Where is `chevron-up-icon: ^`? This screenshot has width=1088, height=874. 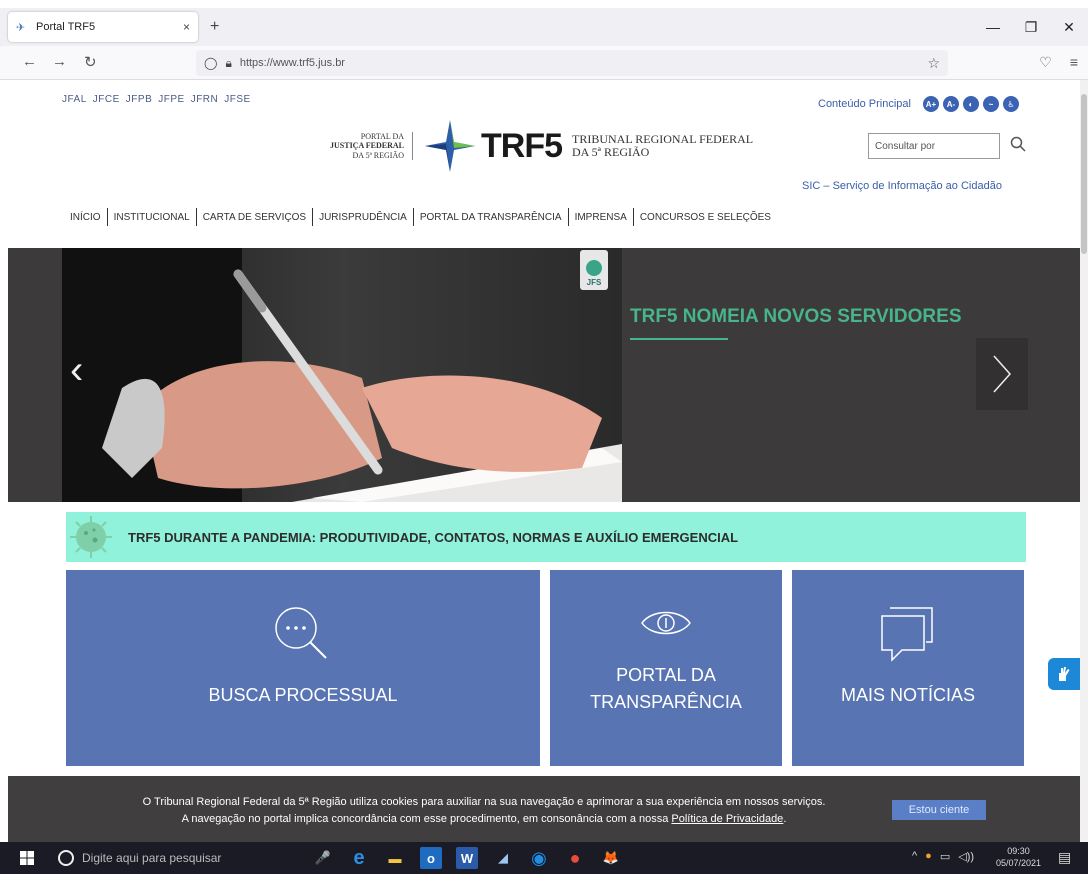 chevron-up-icon: ^ is located at coordinates (914, 856).